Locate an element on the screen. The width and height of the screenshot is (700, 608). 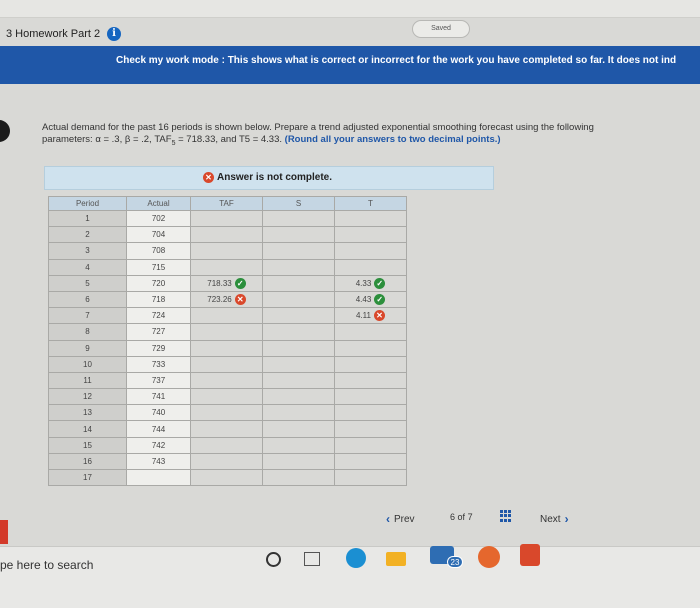
table-row: 1 702 is located at coordinates (227, 218).